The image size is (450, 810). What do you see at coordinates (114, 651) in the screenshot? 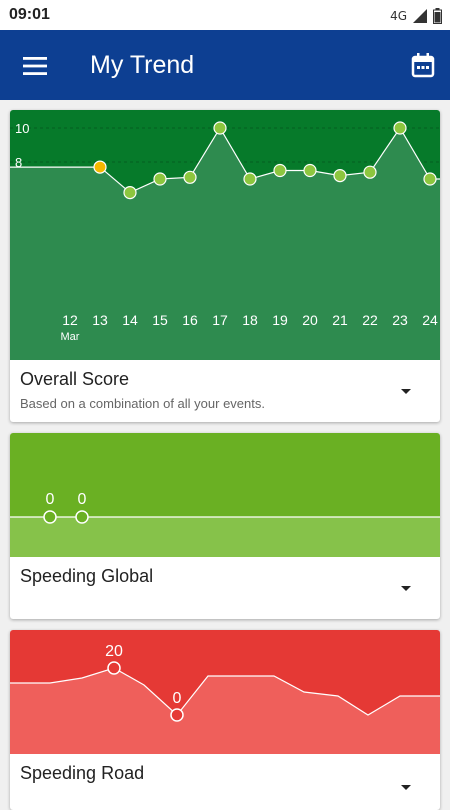
I see `data-label: 20` at bounding box center [114, 651].